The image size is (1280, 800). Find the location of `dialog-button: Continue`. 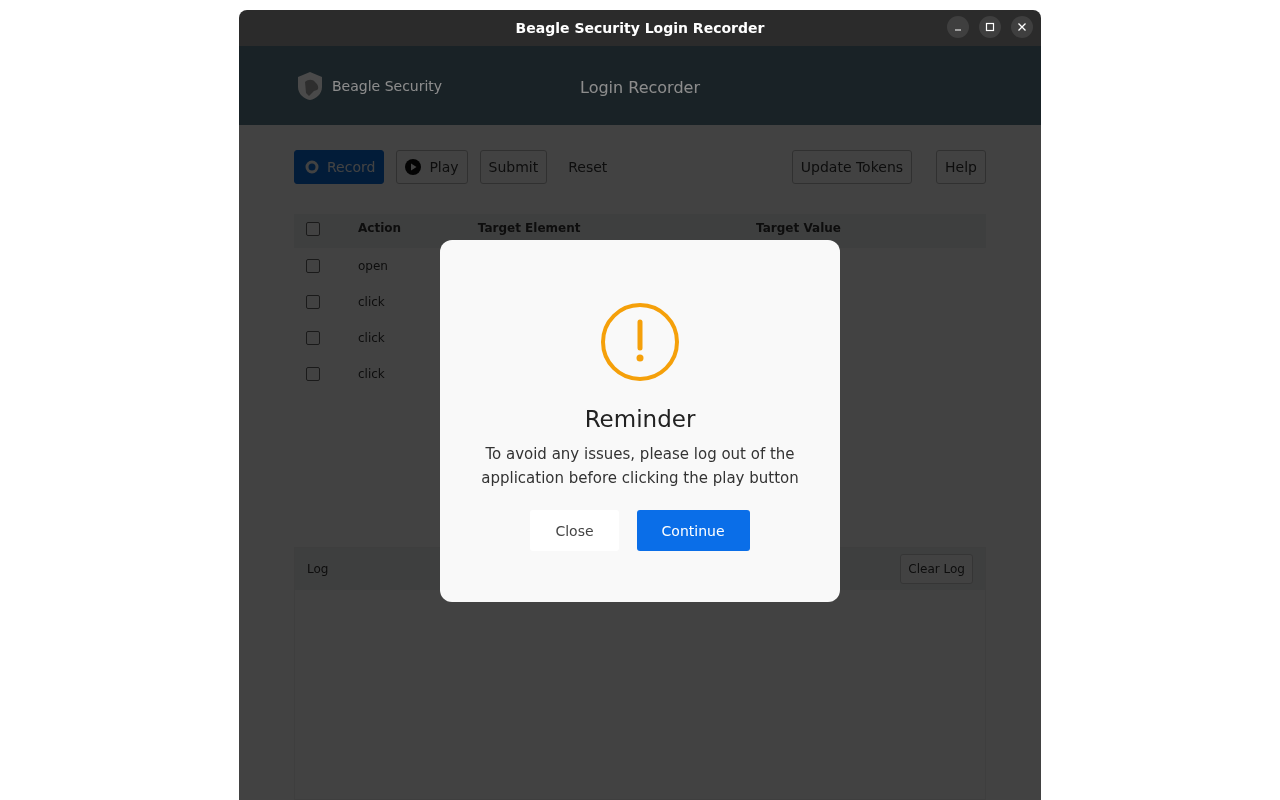

dialog-button: Continue is located at coordinates (693, 530).